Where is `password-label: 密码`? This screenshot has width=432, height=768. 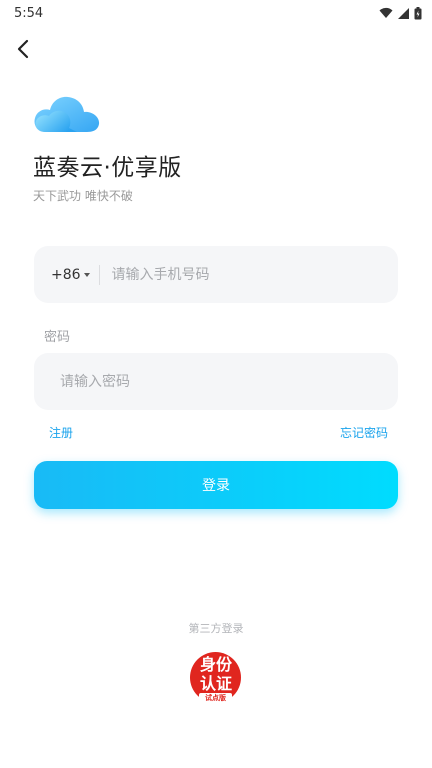 password-label: 密码 is located at coordinates (57, 337).